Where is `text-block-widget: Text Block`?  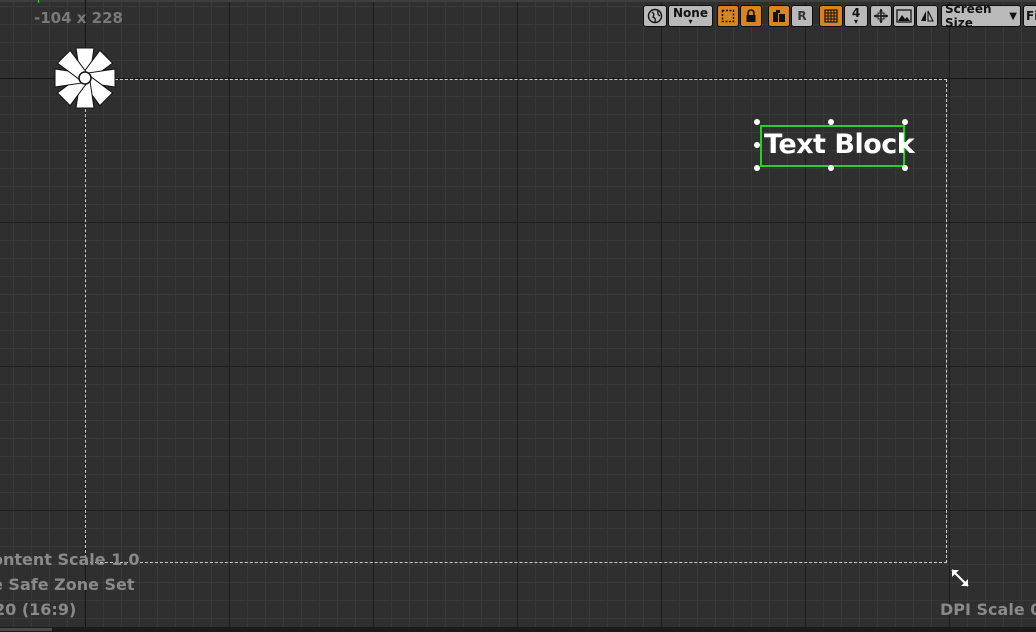
text-block-widget: Text Block is located at coordinates (839, 145).